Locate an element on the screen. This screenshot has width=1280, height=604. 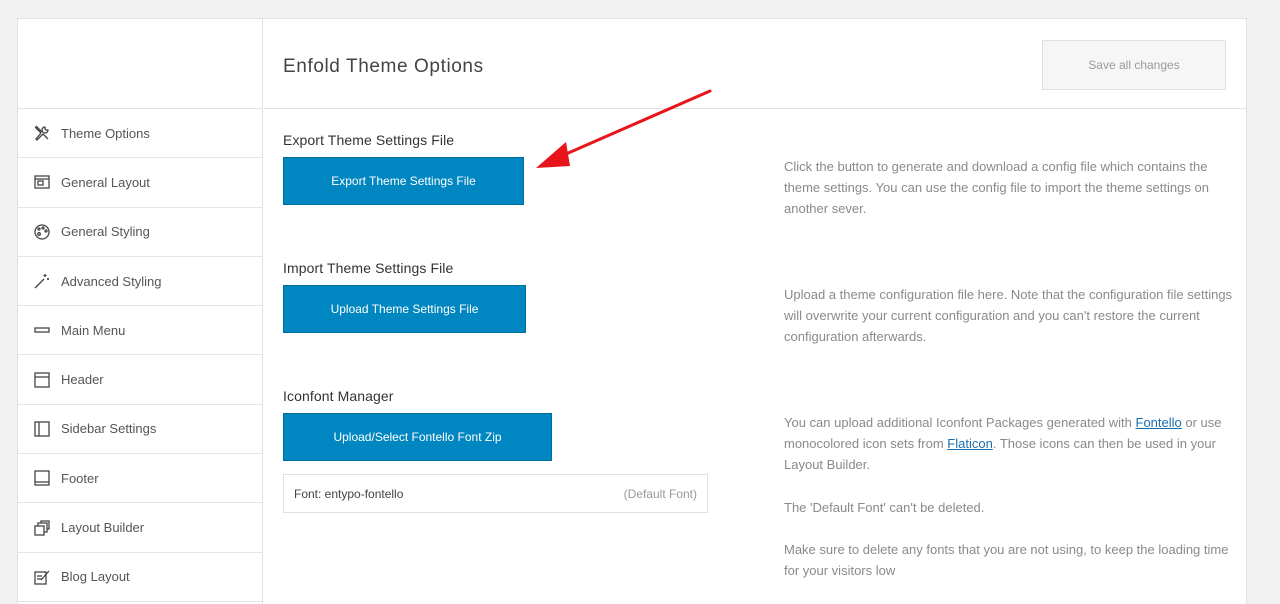
sidebar-item-label: General Layout is located at coordinates (105, 182).